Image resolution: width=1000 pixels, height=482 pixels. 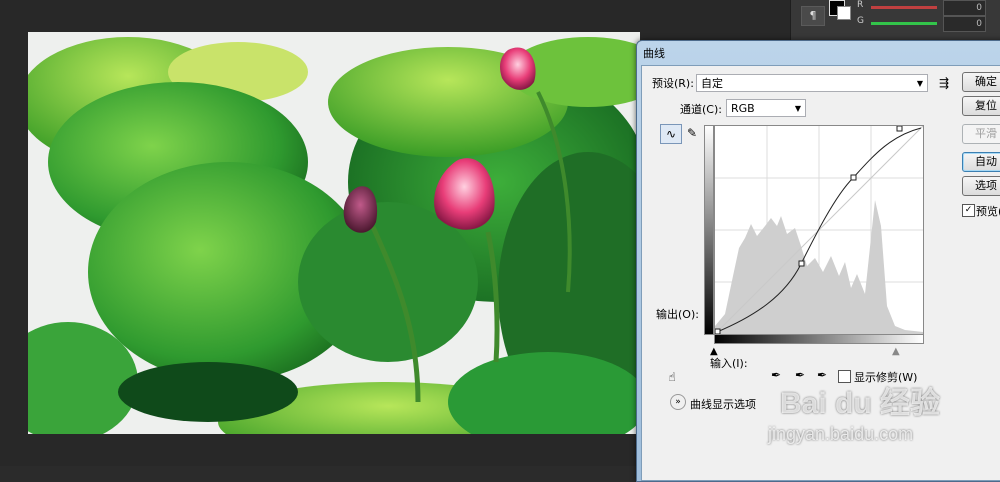 What do you see at coordinates (860, 21) in the screenshot?
I see `channel-g-label: G` at bounding box center [860, 21].